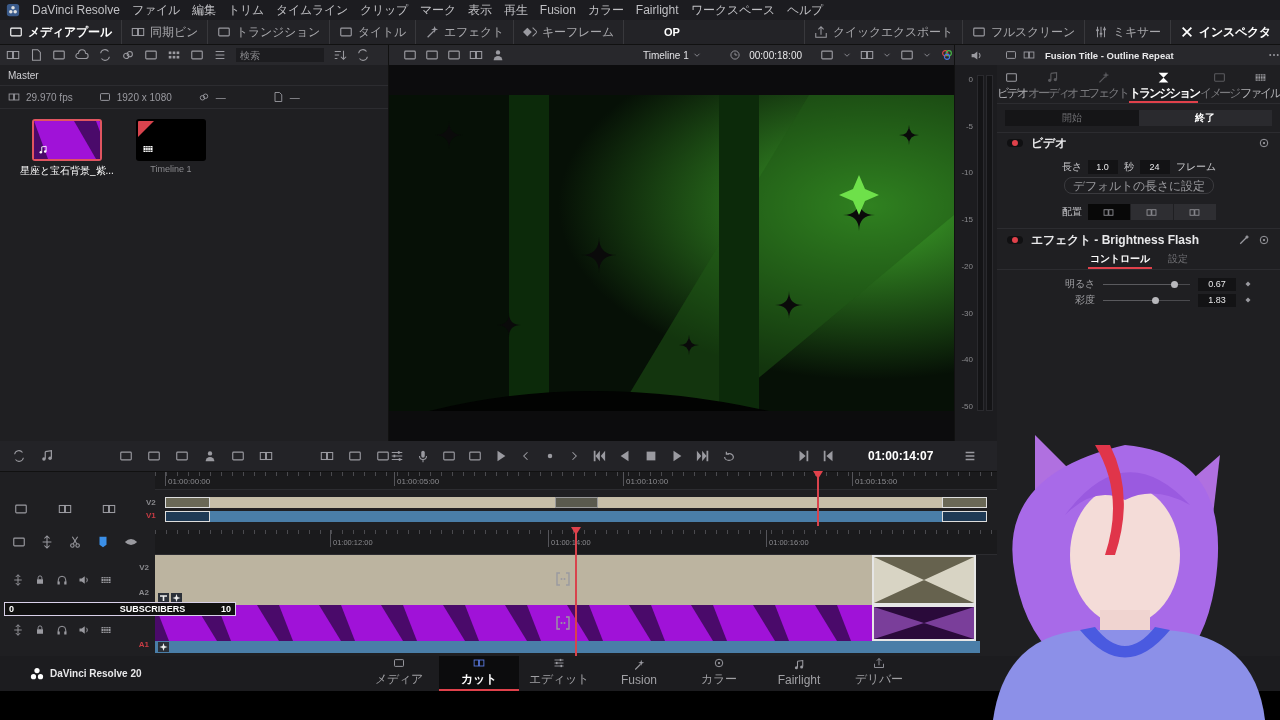 This screenshot has width=1280, height=720. I want to click on project-title: OP, so click(672, 32).